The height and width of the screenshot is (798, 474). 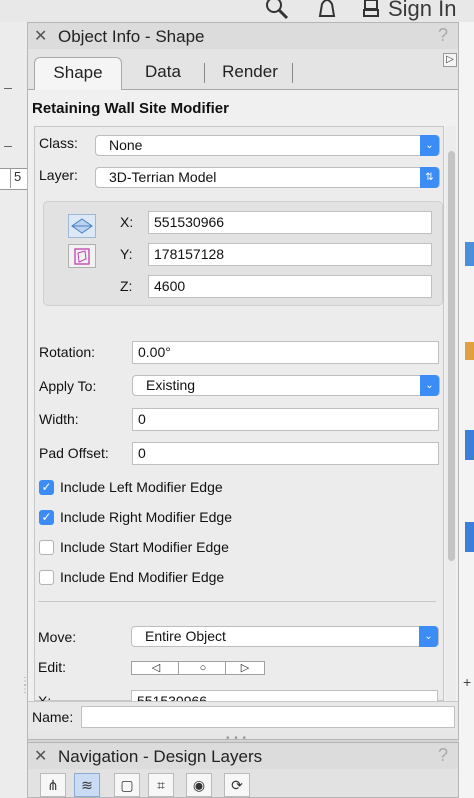 I want to click on tab-data-label: Data, so click(x=163, y=71).